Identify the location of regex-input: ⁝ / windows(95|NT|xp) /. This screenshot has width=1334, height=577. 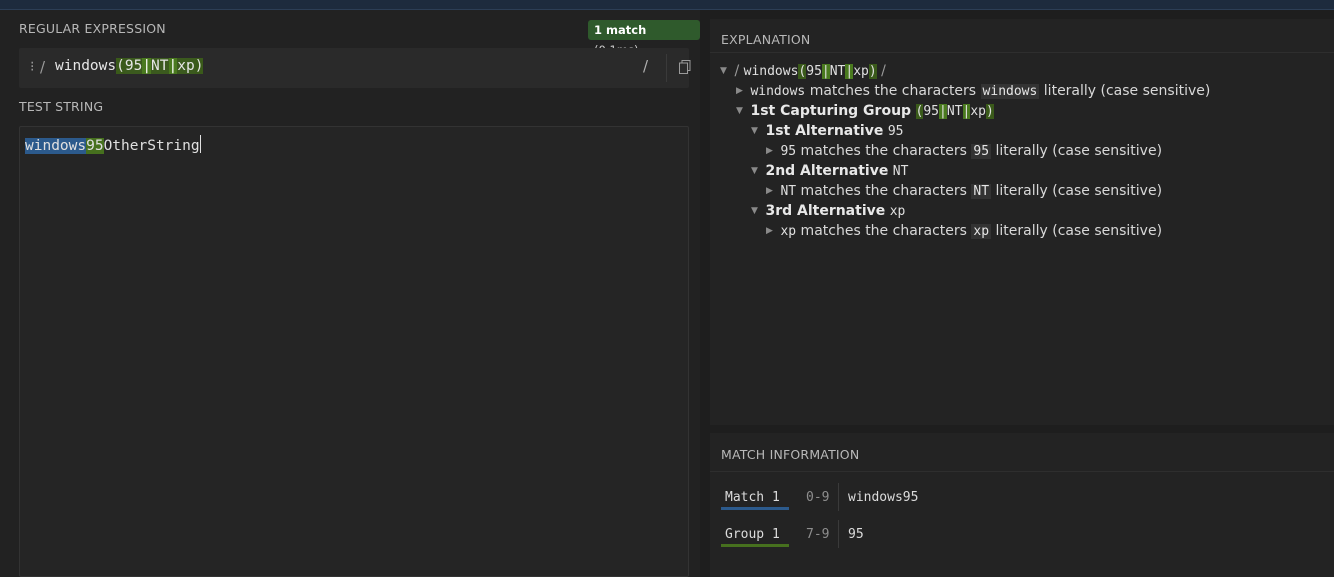
(355, 68).